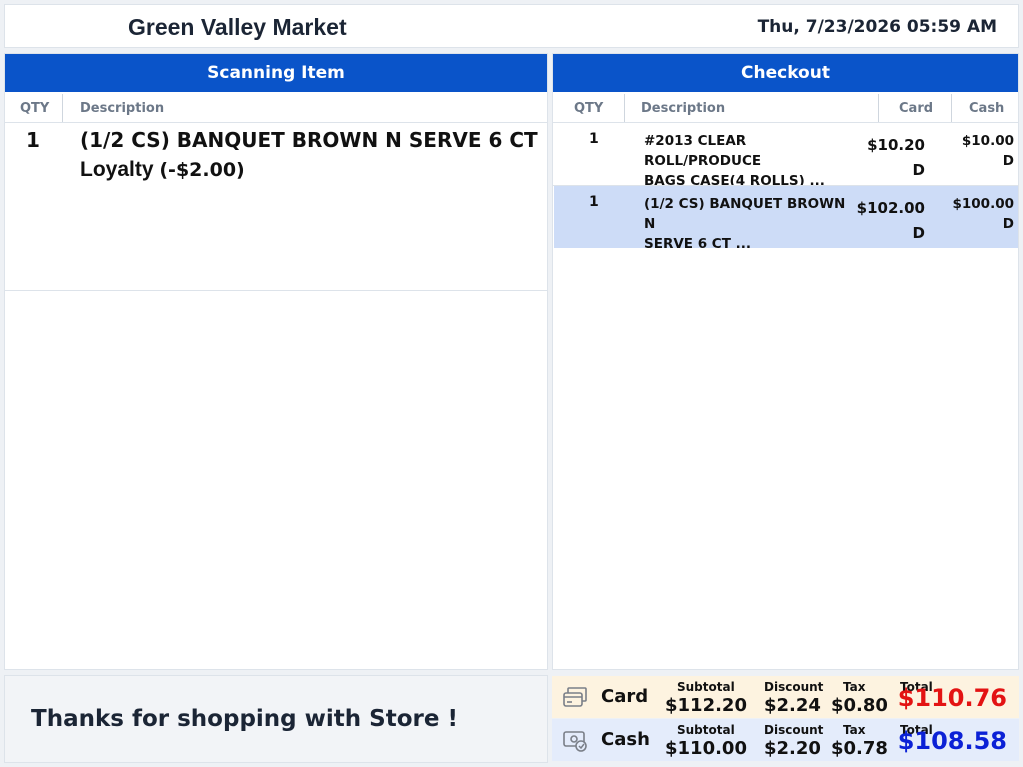 This screenshot has width=1023, height=767. Describe the element at coordinates (987, 108) in the screenshot. I see `checkout-col-cash: Cash` at that location.